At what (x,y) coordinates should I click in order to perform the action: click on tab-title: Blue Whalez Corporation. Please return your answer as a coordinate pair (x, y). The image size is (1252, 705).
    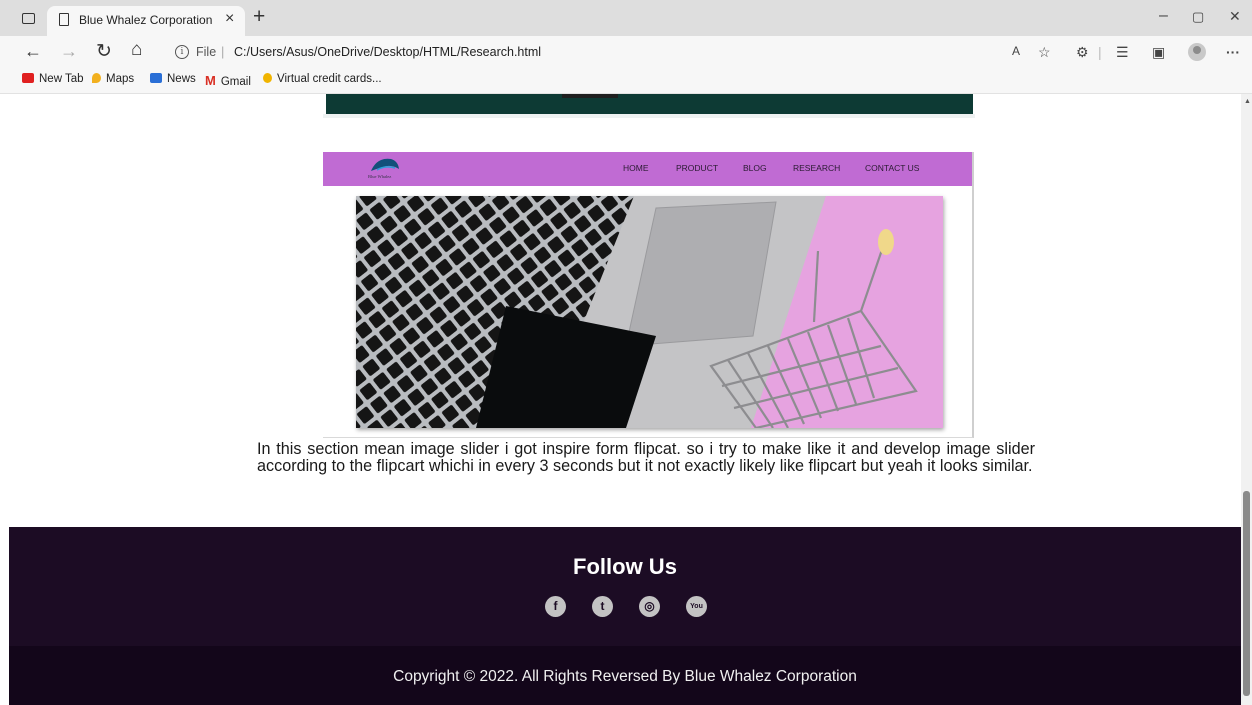
    Looking at the image, I should click on (146, 20).